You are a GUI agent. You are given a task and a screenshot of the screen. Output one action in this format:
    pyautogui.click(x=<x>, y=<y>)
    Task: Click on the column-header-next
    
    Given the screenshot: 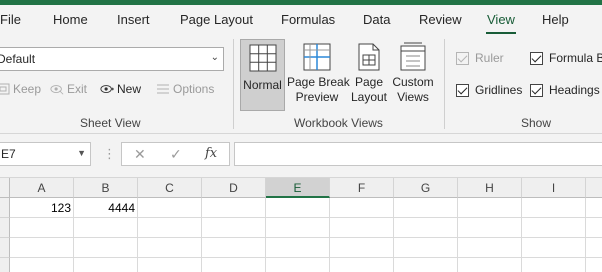 What is the action you would take?
    pyautogui.click(x=594, y=188)
    